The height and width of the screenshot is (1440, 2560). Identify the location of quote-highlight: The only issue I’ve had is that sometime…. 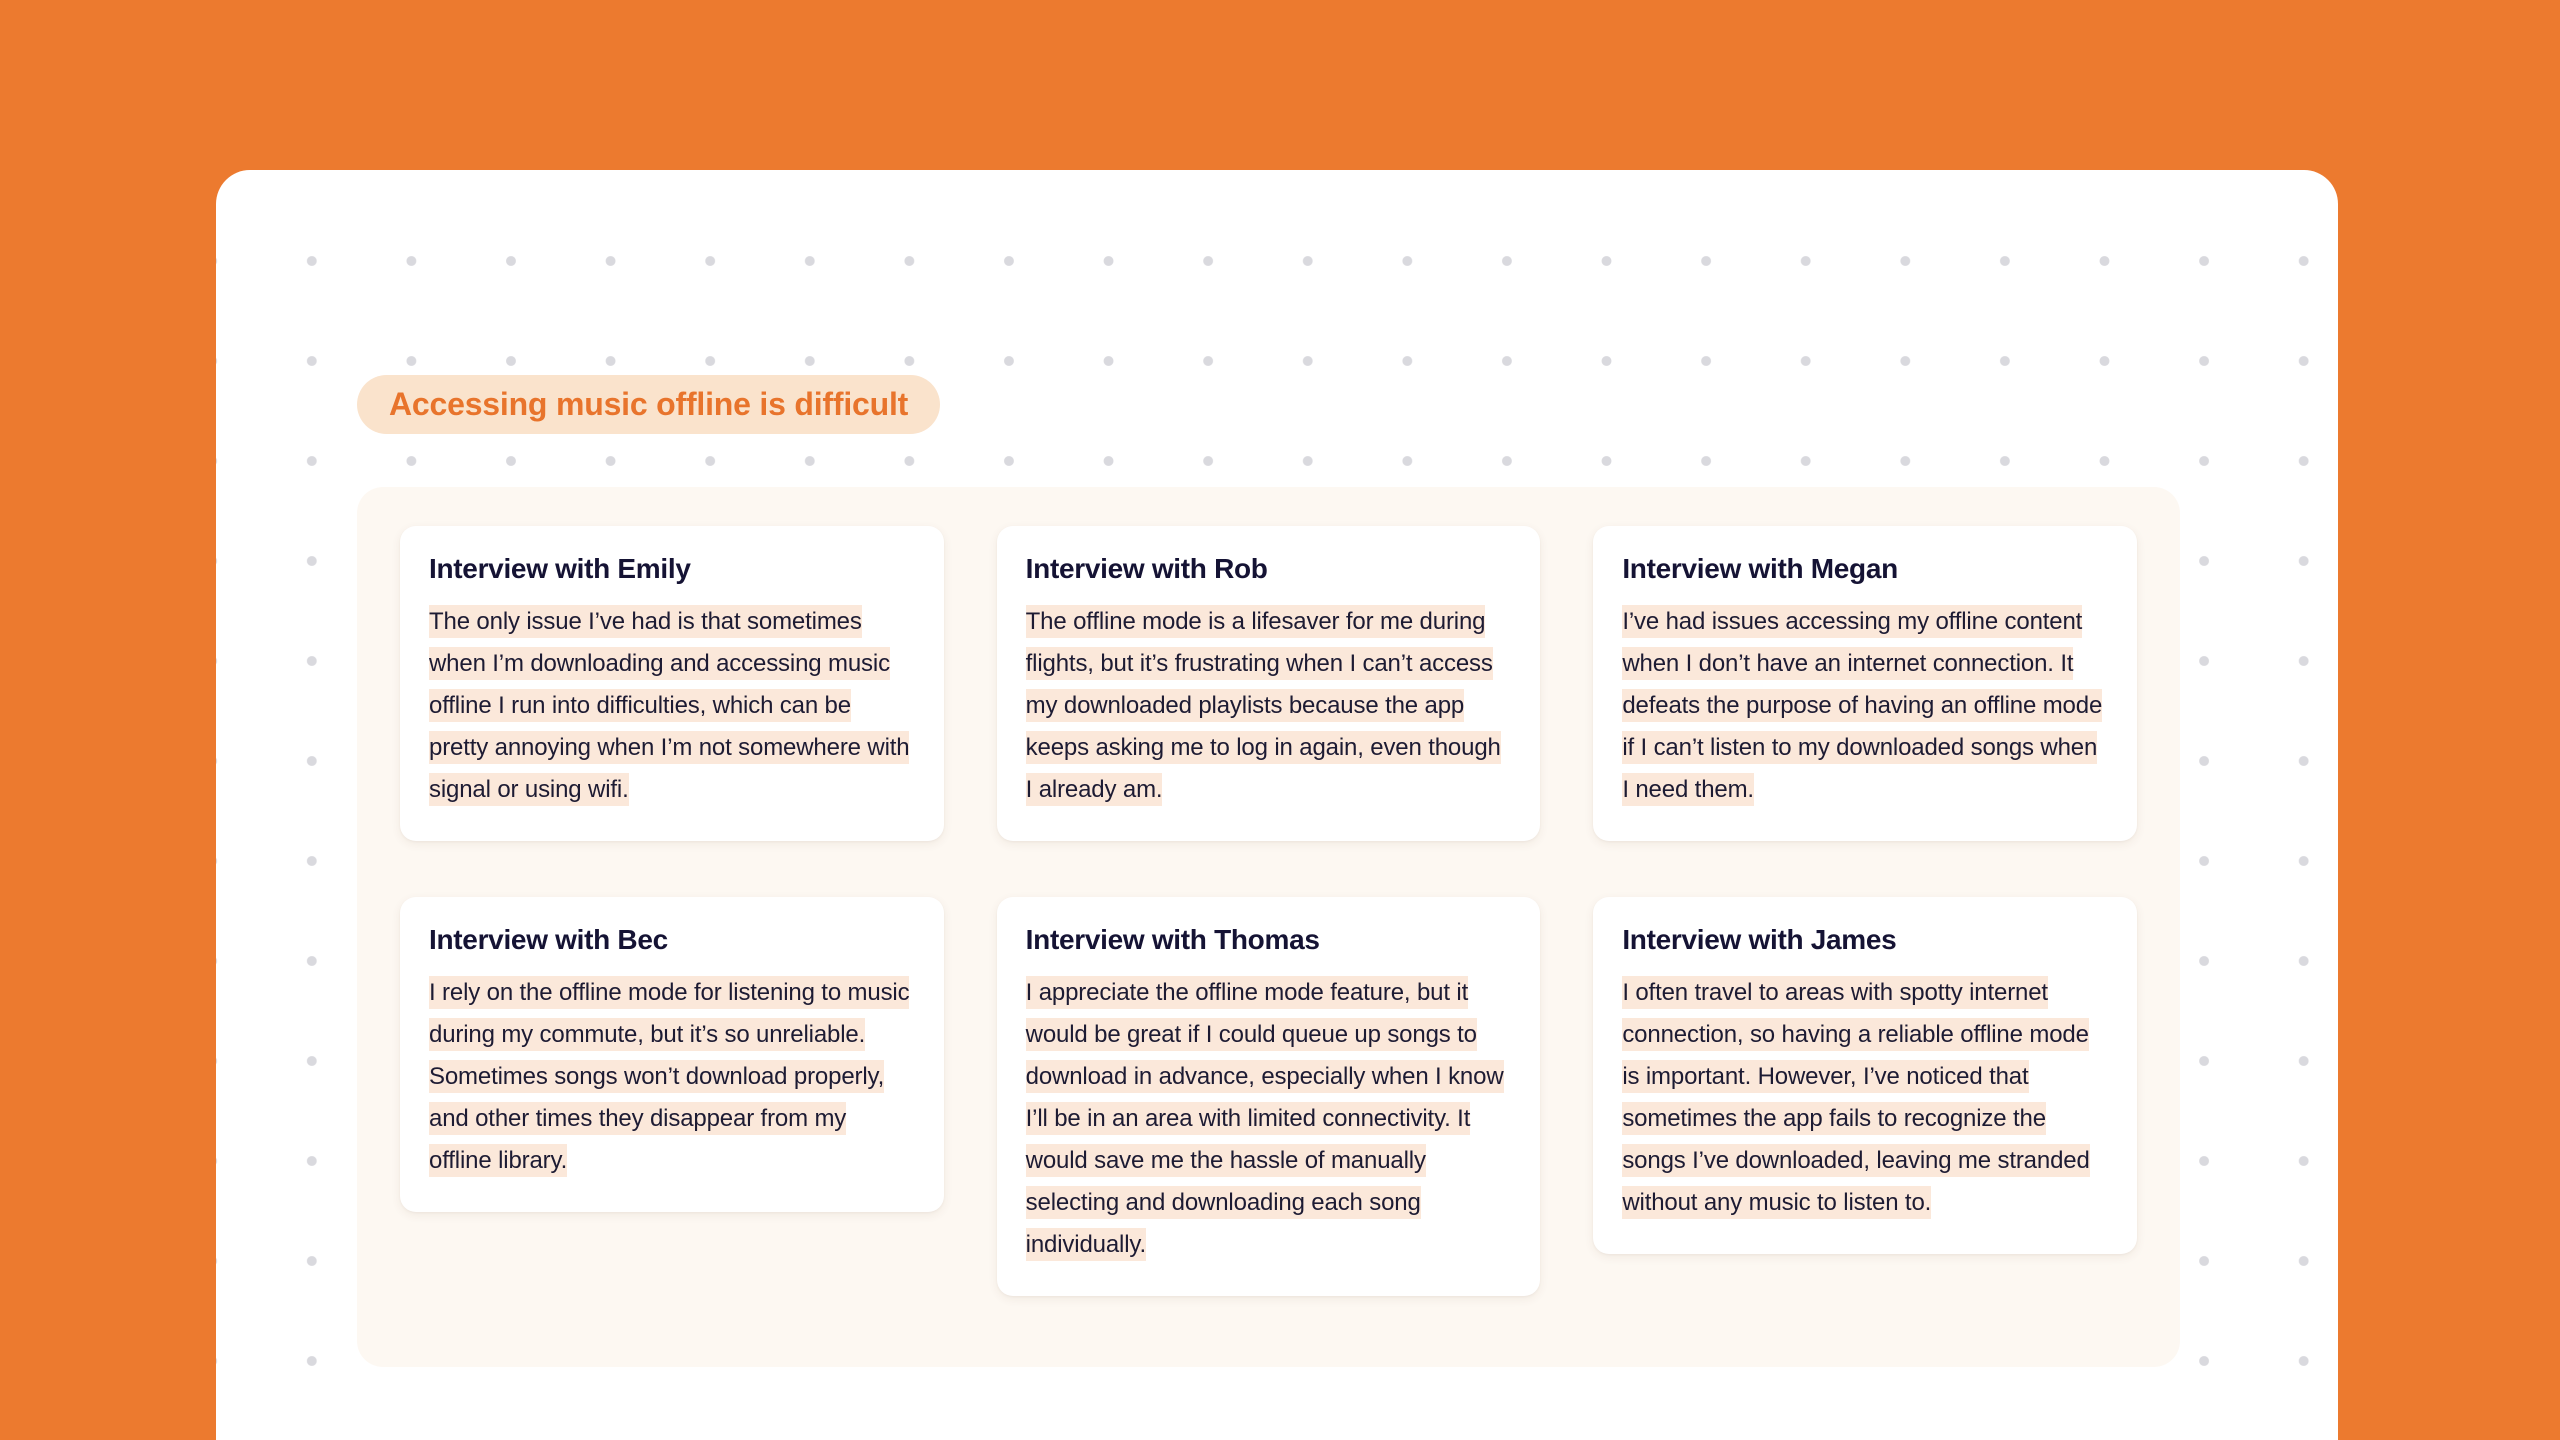
(669, 706).